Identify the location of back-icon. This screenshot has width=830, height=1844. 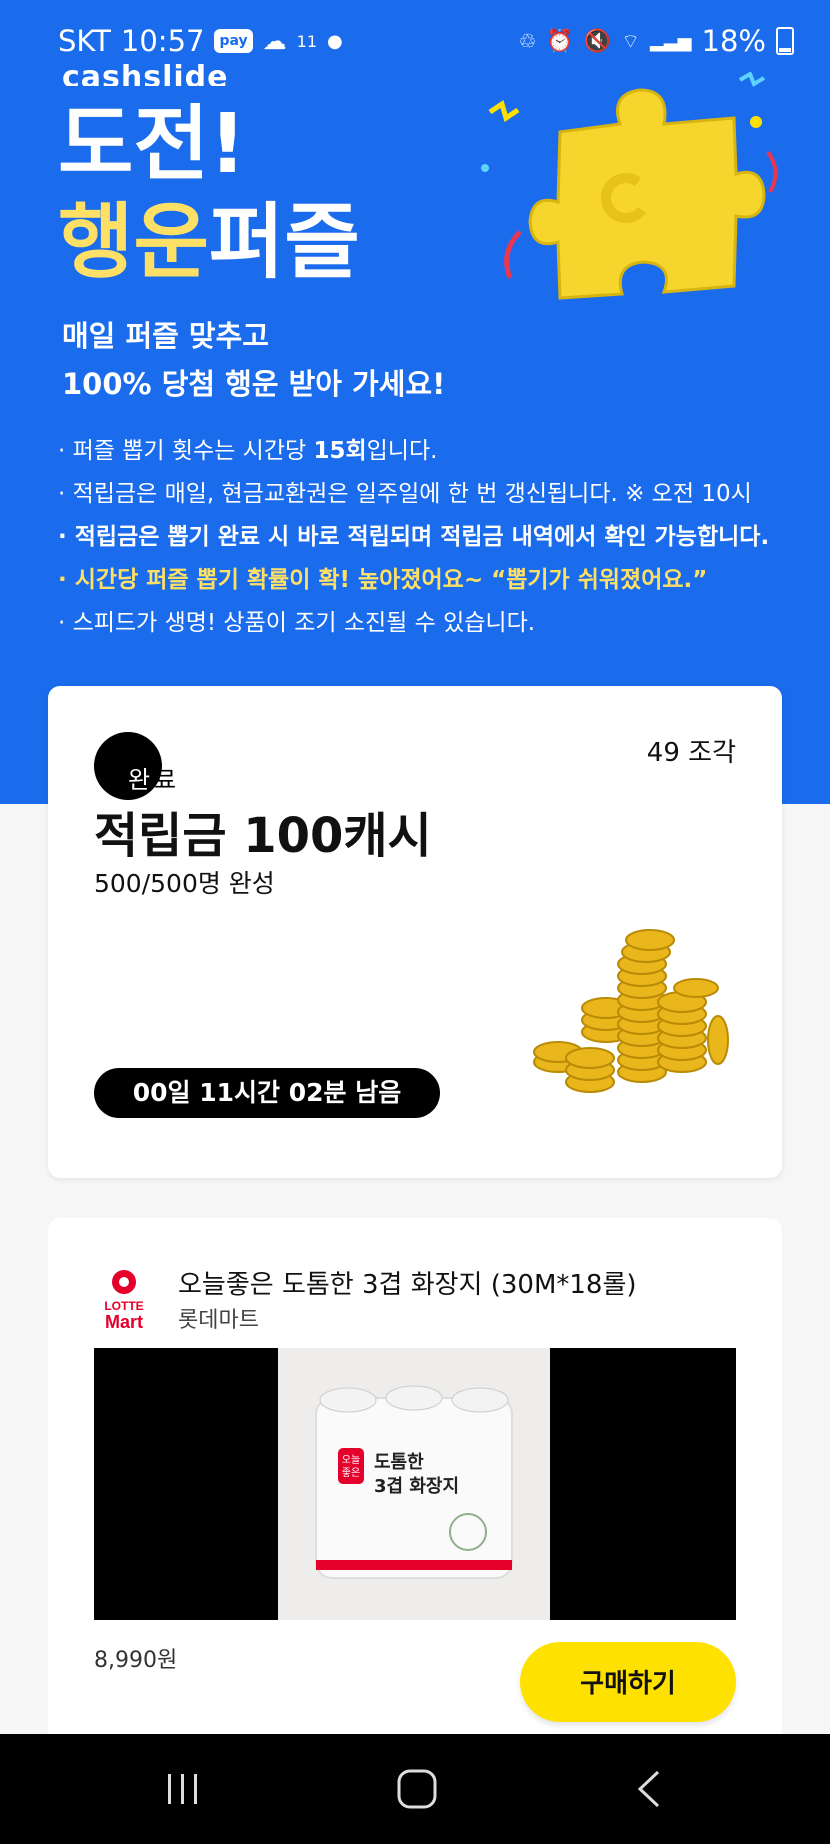
(649, 1789).